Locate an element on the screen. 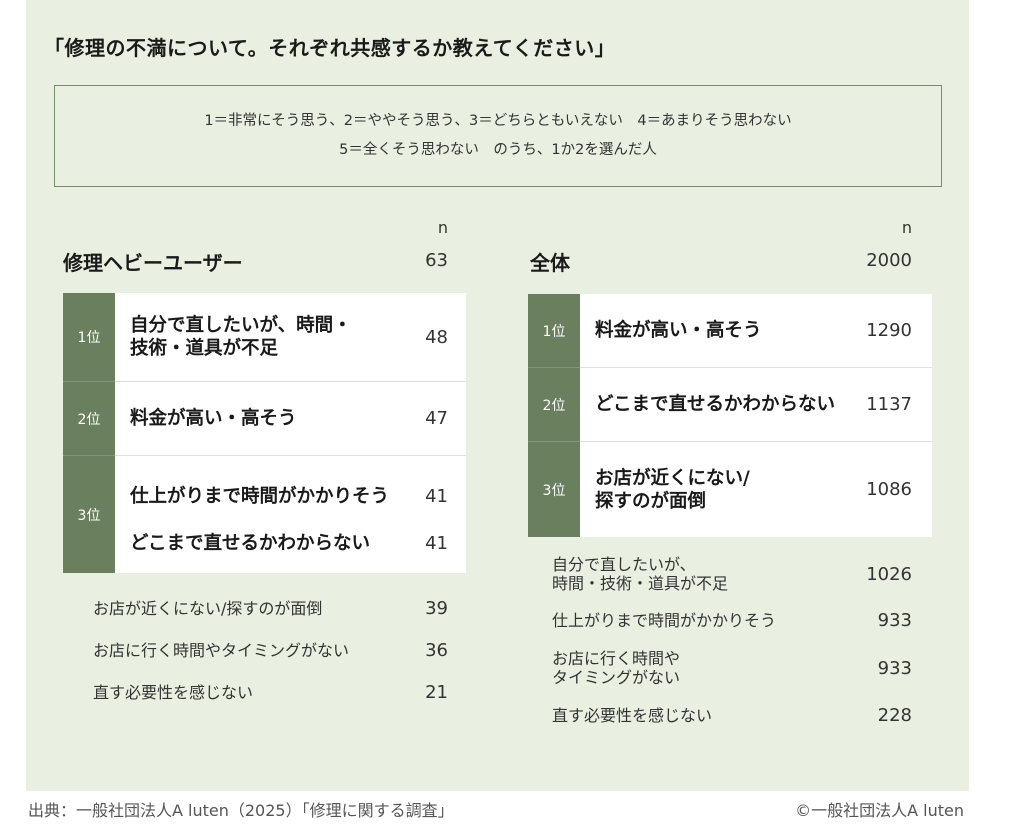 This screenshot has height=827, width=1024. item-value: 47 is located at coordinates (436, 418).